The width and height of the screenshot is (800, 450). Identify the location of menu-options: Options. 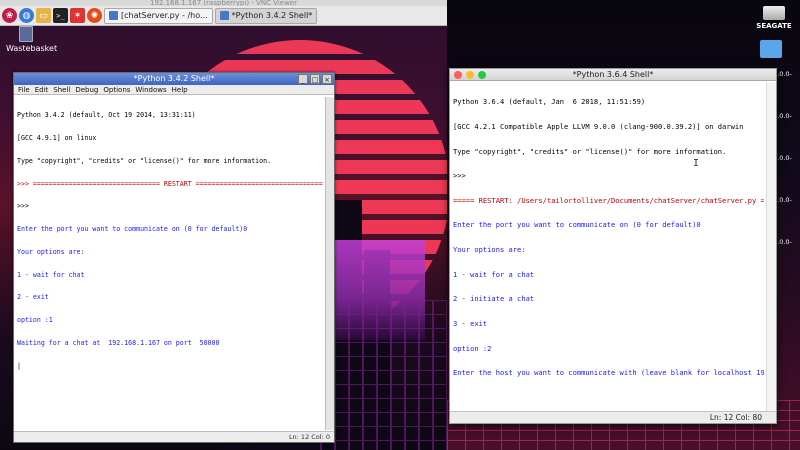
(116, 89).